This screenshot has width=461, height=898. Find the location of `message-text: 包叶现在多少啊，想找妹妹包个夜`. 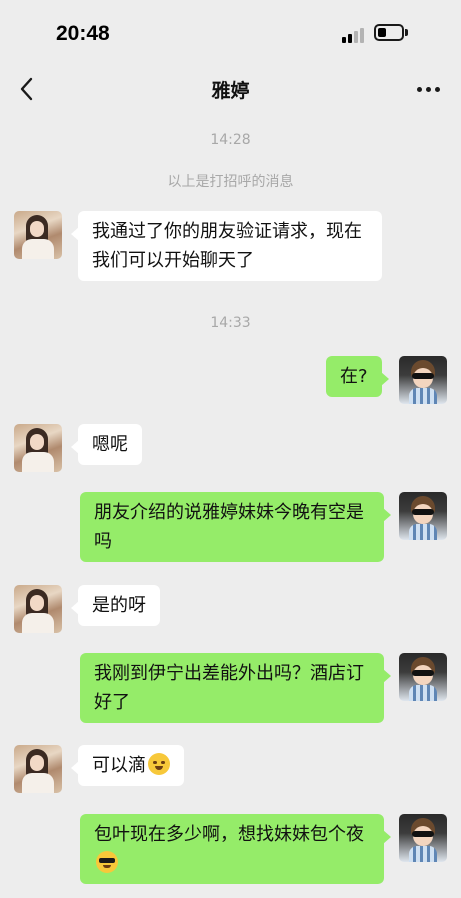

message-text: 包叶现在多少啊，想找妹妹包个夜 is located at coordinates (229, 834).